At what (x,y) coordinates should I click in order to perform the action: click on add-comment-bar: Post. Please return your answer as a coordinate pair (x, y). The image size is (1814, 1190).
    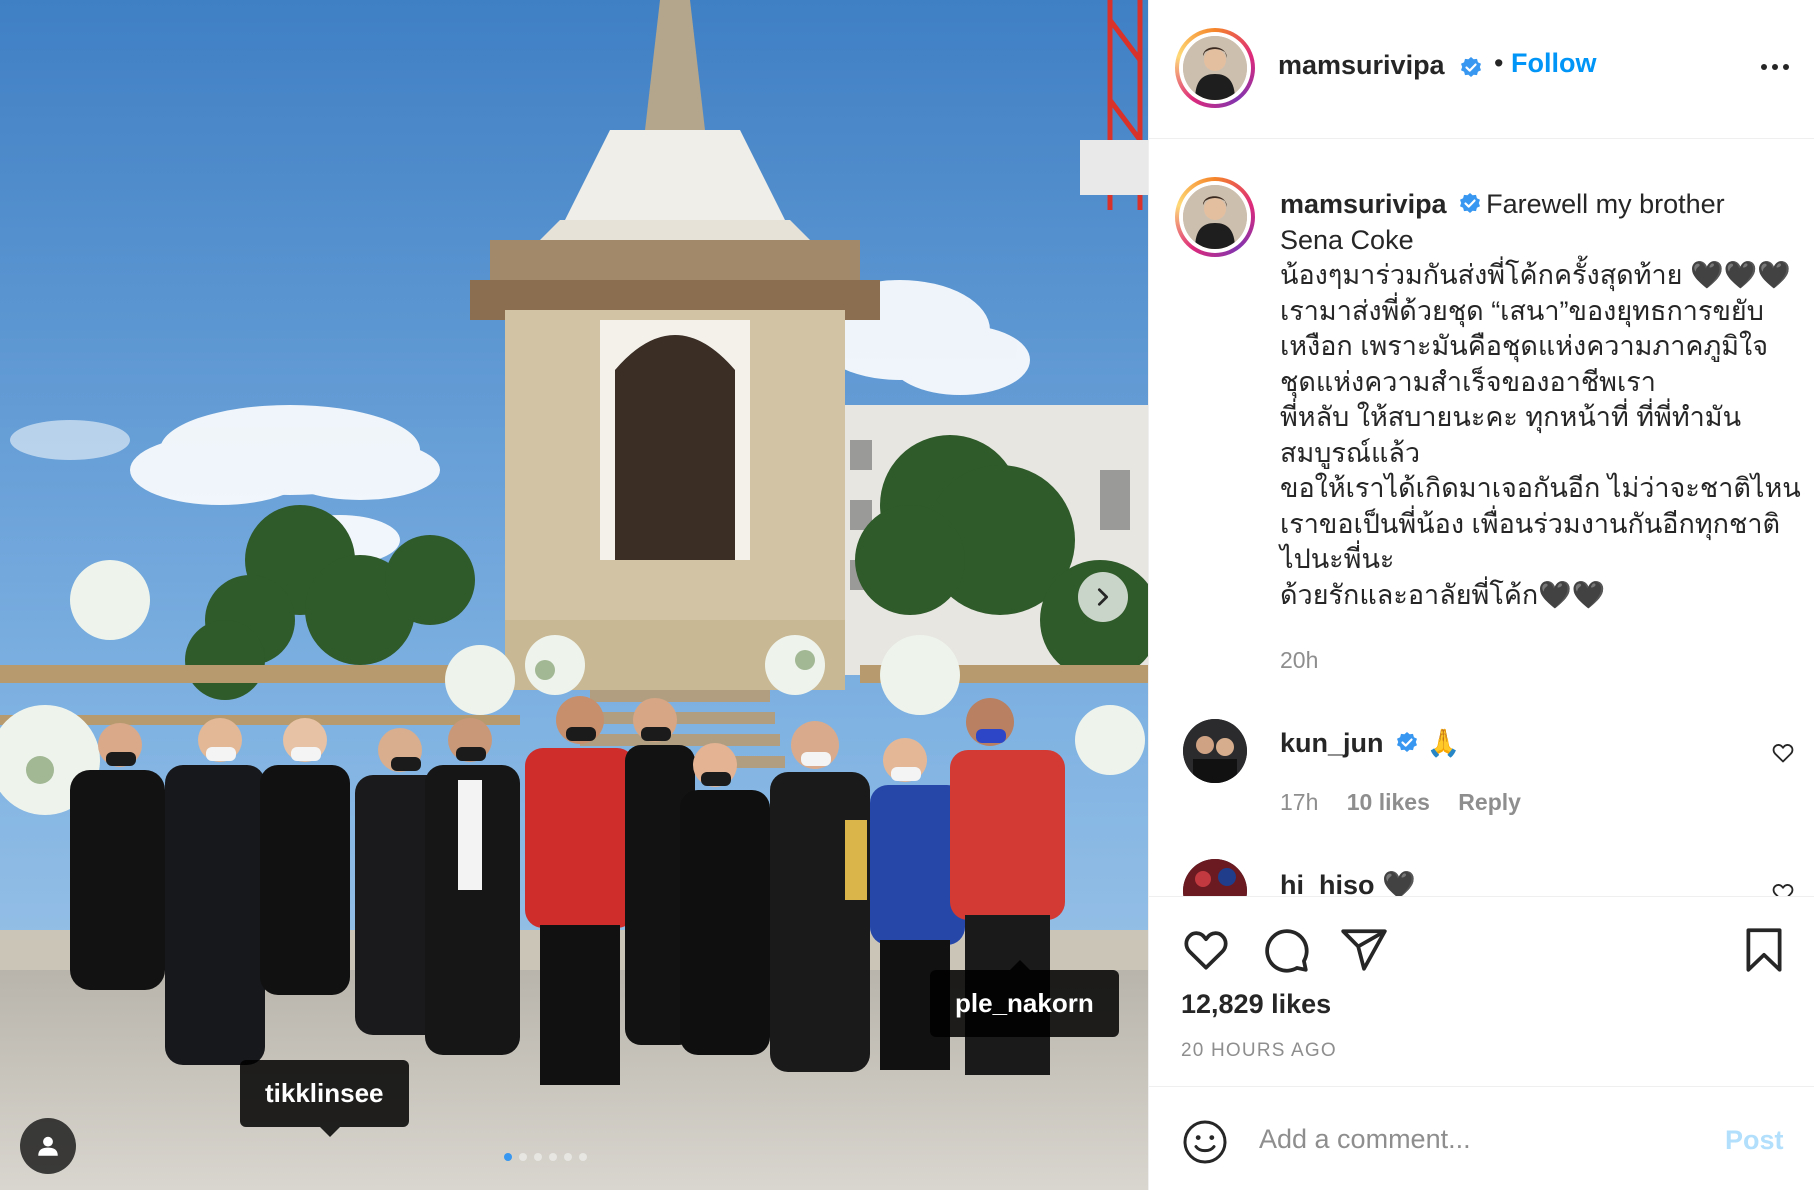
    Looking at the image, I should click on (1481, 1138).